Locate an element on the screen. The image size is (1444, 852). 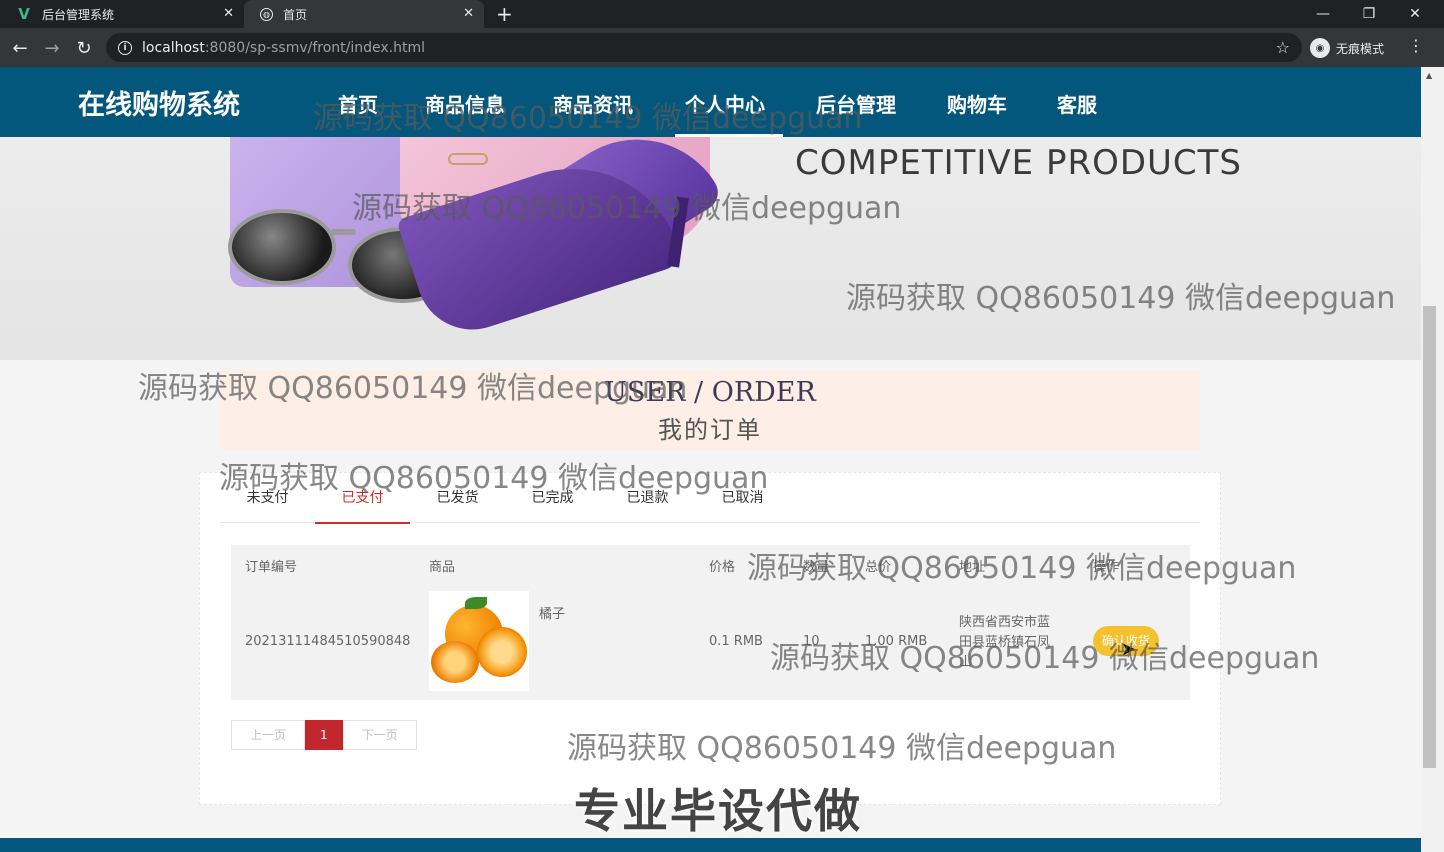
order-section-header: USER / ORDER 我的订单 is located at coordinates (710, 410).